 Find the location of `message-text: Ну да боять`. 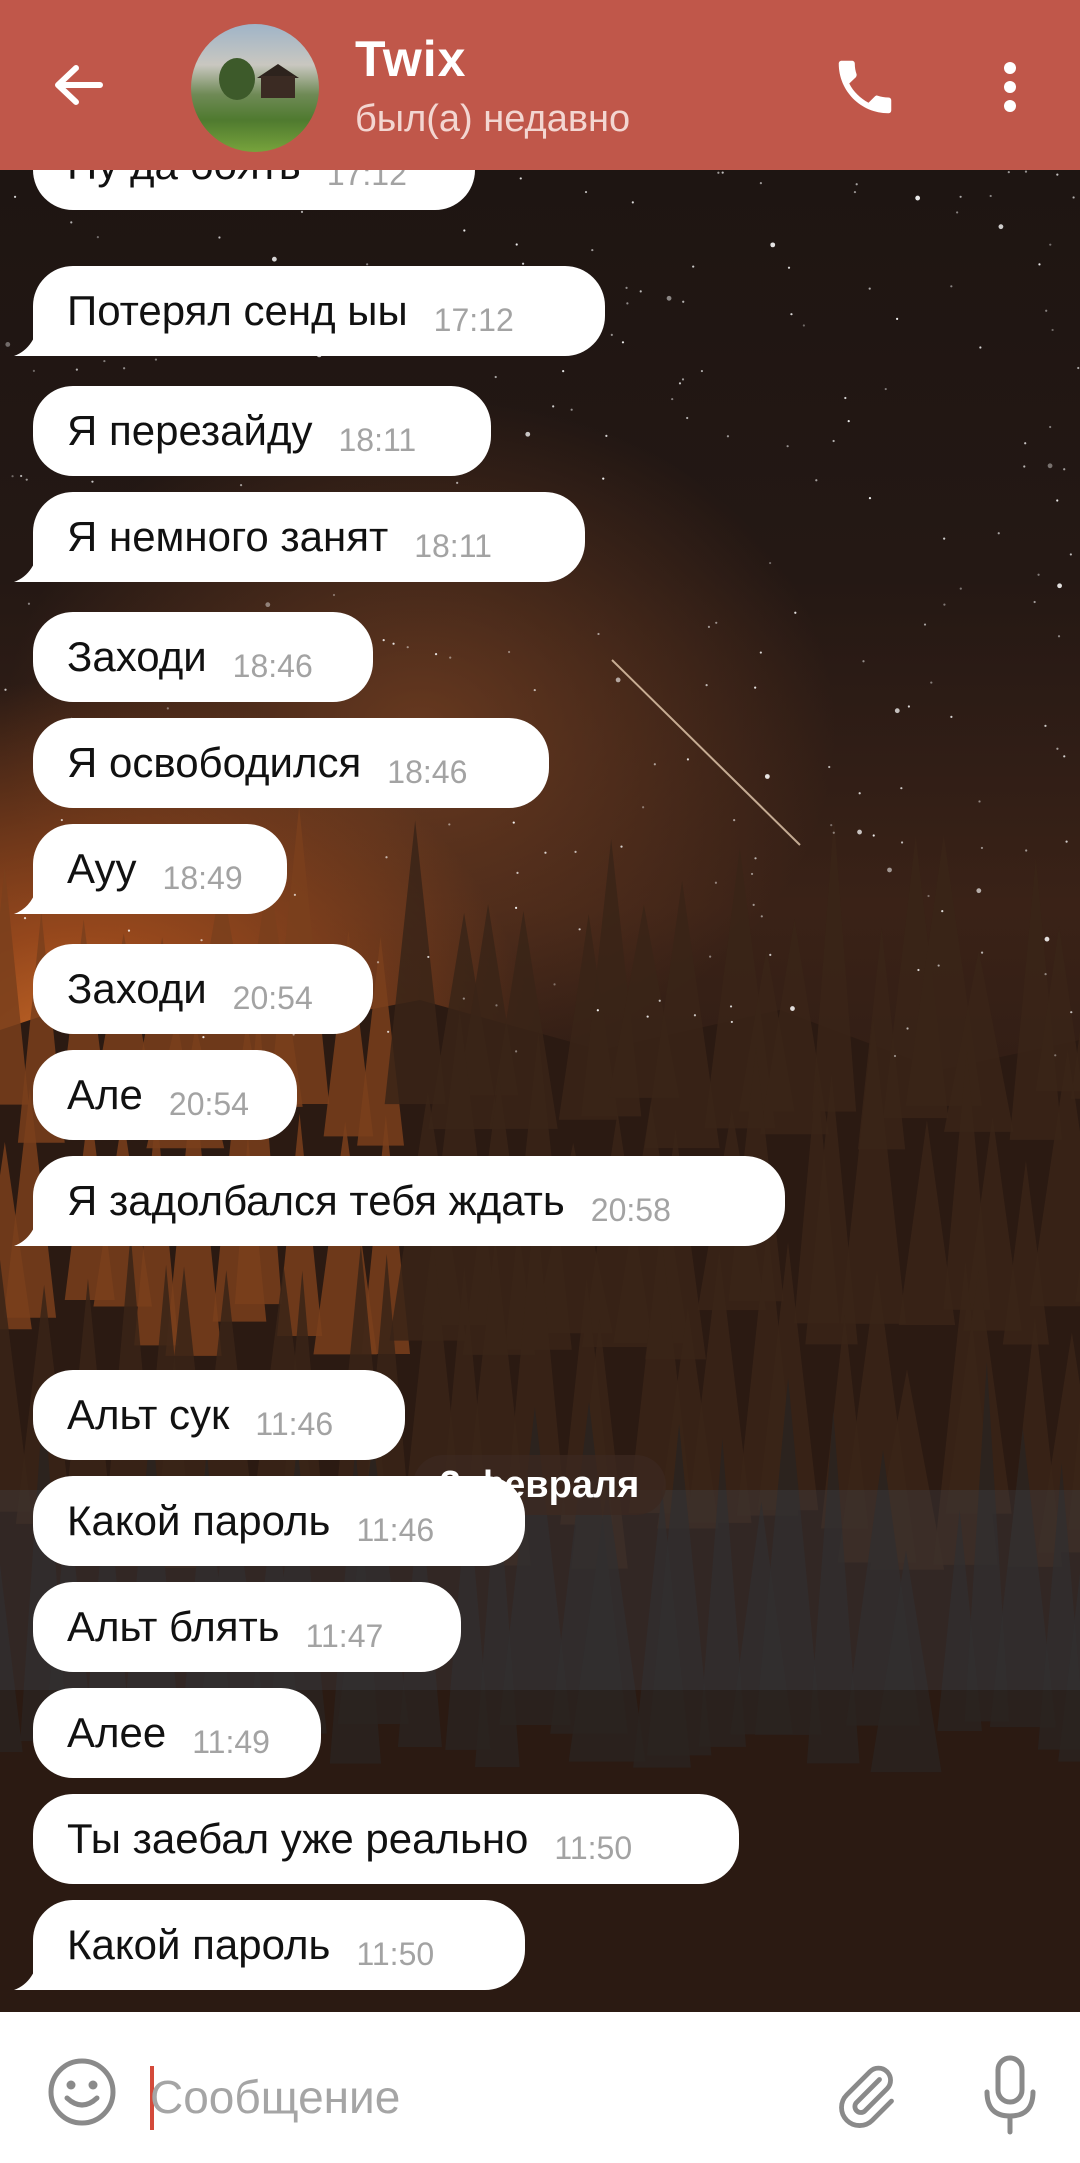

message-text: Ну да боять is located at coordinates (184, 179).